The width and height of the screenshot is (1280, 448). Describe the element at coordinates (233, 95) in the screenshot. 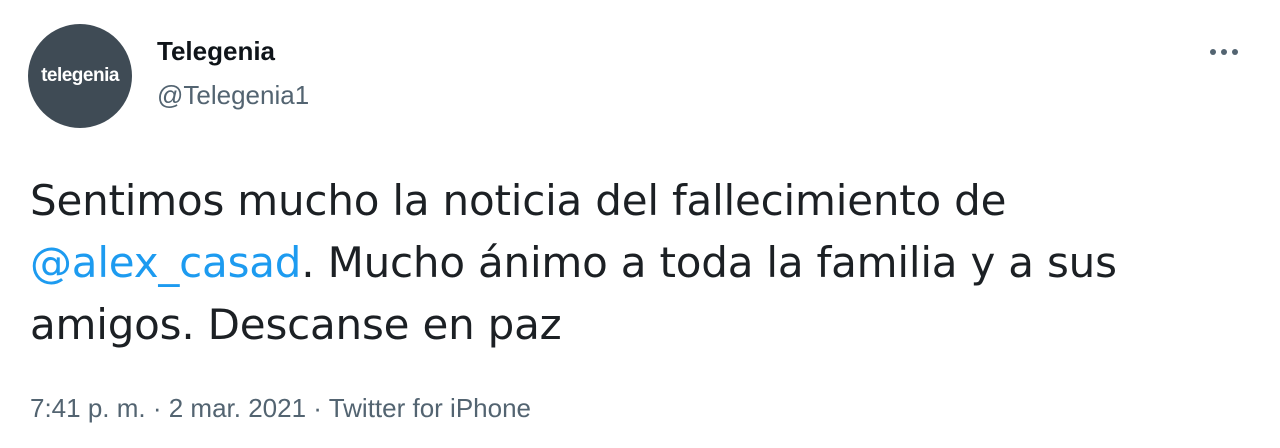

I see `author-handle: @Telegenia1` at that location.